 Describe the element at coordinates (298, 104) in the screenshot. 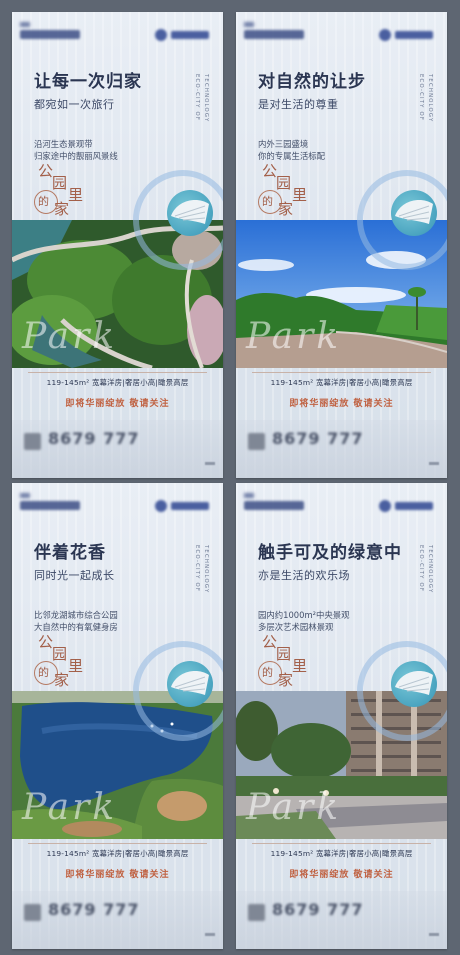

I see `poster-subtitle: 是对生活的尊重` at that location.